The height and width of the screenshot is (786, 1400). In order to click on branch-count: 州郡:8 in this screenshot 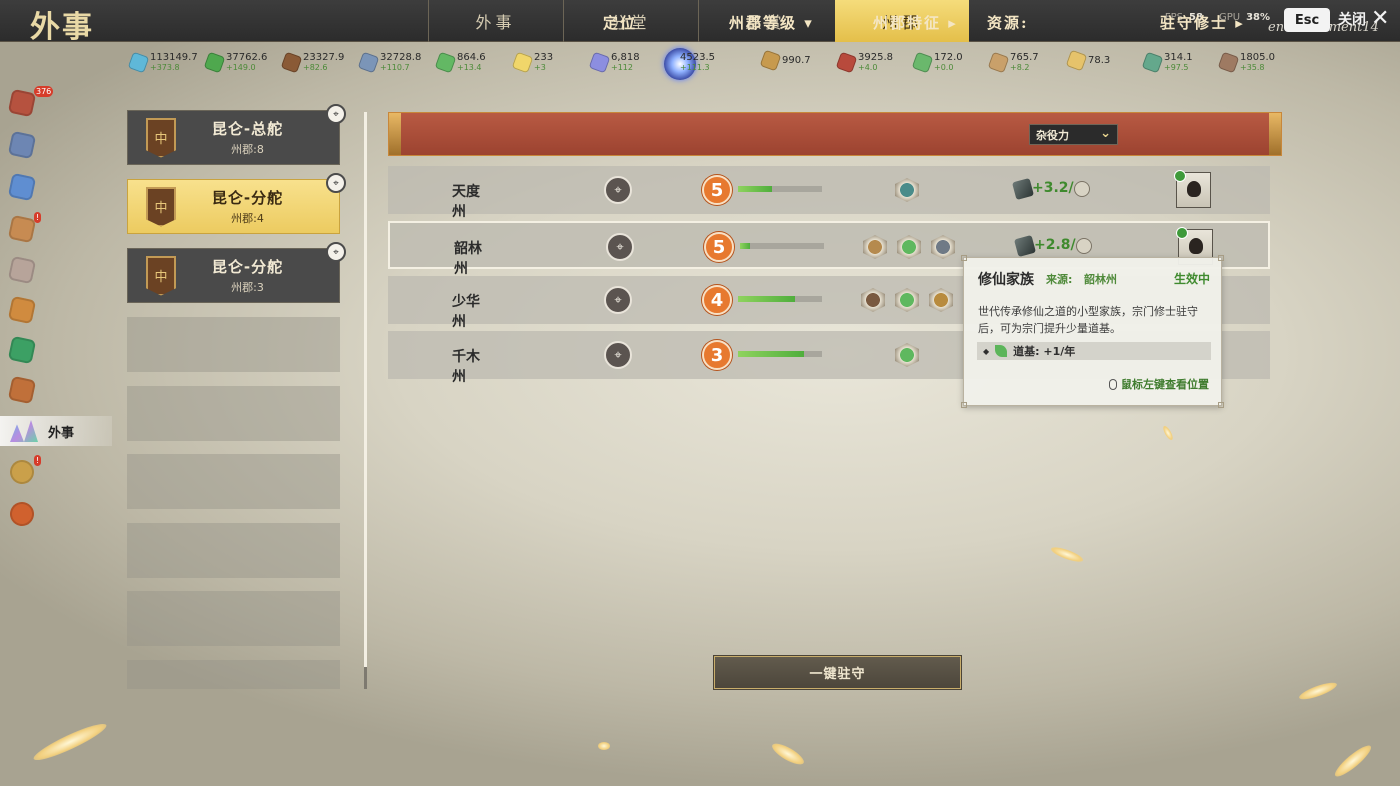, I will do `click(247, 149)`.